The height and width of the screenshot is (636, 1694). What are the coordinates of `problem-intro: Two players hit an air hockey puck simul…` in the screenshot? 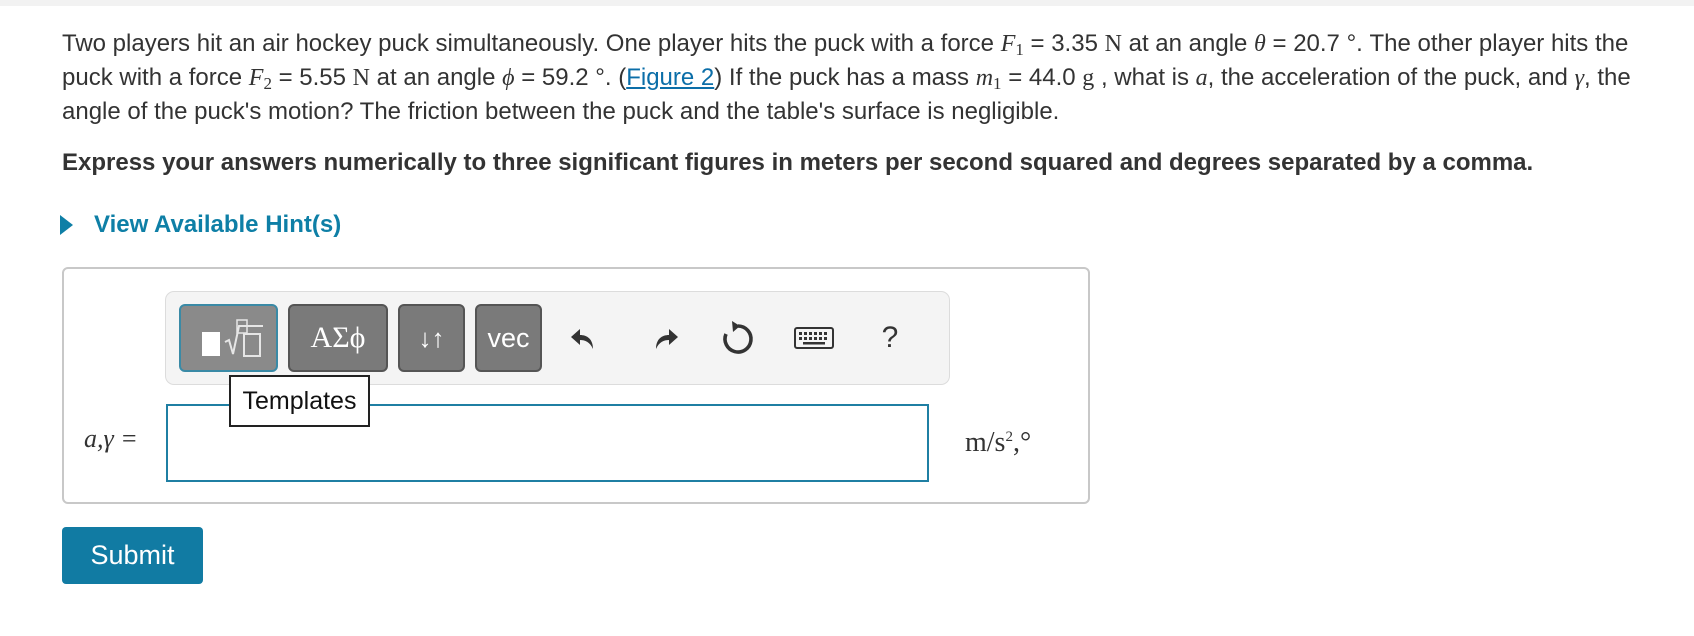 It's located at (528, 43).